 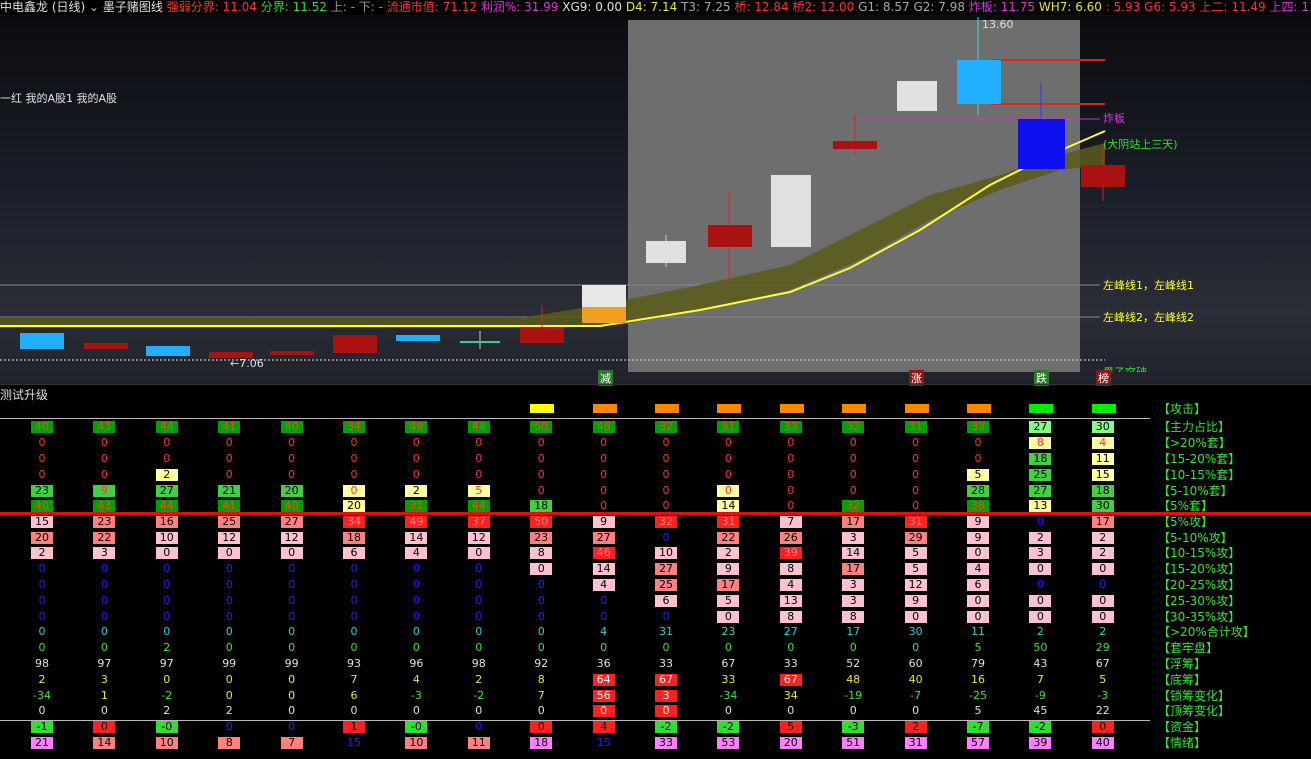 I want to click on table-cell: 21, so click(x=42, y=743).